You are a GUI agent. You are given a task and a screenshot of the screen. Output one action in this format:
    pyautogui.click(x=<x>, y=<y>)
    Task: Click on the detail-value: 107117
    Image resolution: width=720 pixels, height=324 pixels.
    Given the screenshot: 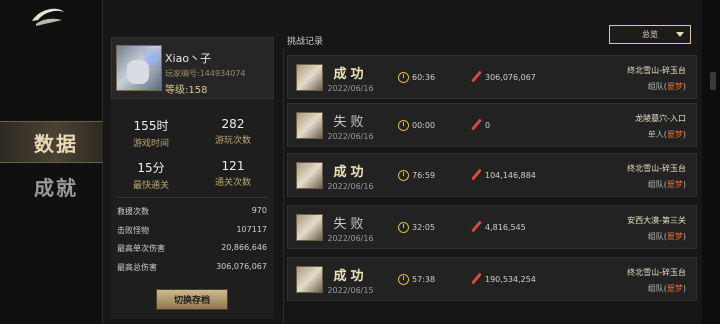 What is the action you would take?
    pyautogui.click(x=251, y=229)
    